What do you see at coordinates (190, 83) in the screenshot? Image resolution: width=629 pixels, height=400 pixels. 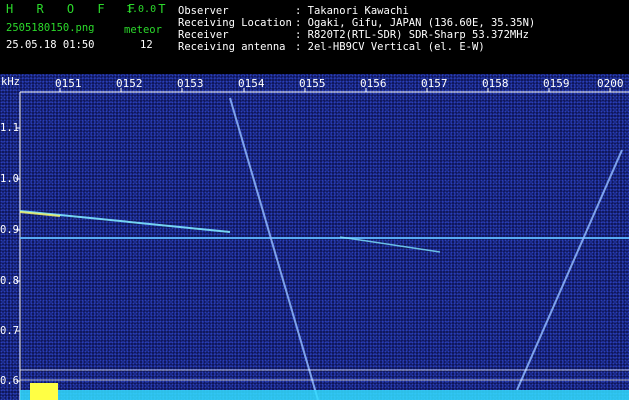 I see `time-tick: 0153` at bounding box center [190, 83].